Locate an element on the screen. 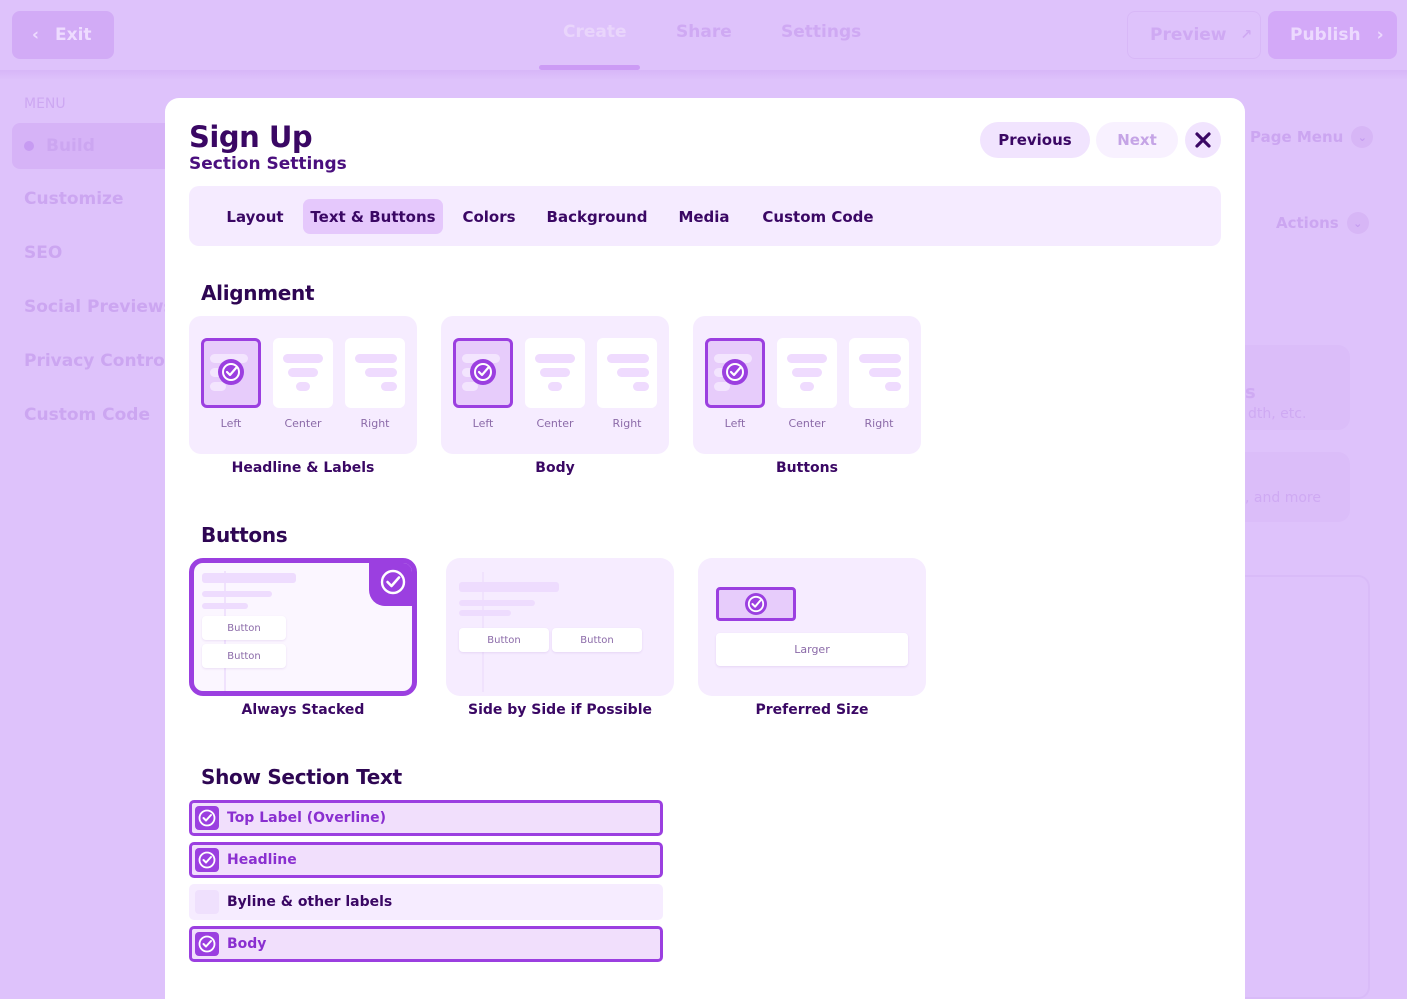  modal-title: Sign Up is located at coordinates (251, 137).